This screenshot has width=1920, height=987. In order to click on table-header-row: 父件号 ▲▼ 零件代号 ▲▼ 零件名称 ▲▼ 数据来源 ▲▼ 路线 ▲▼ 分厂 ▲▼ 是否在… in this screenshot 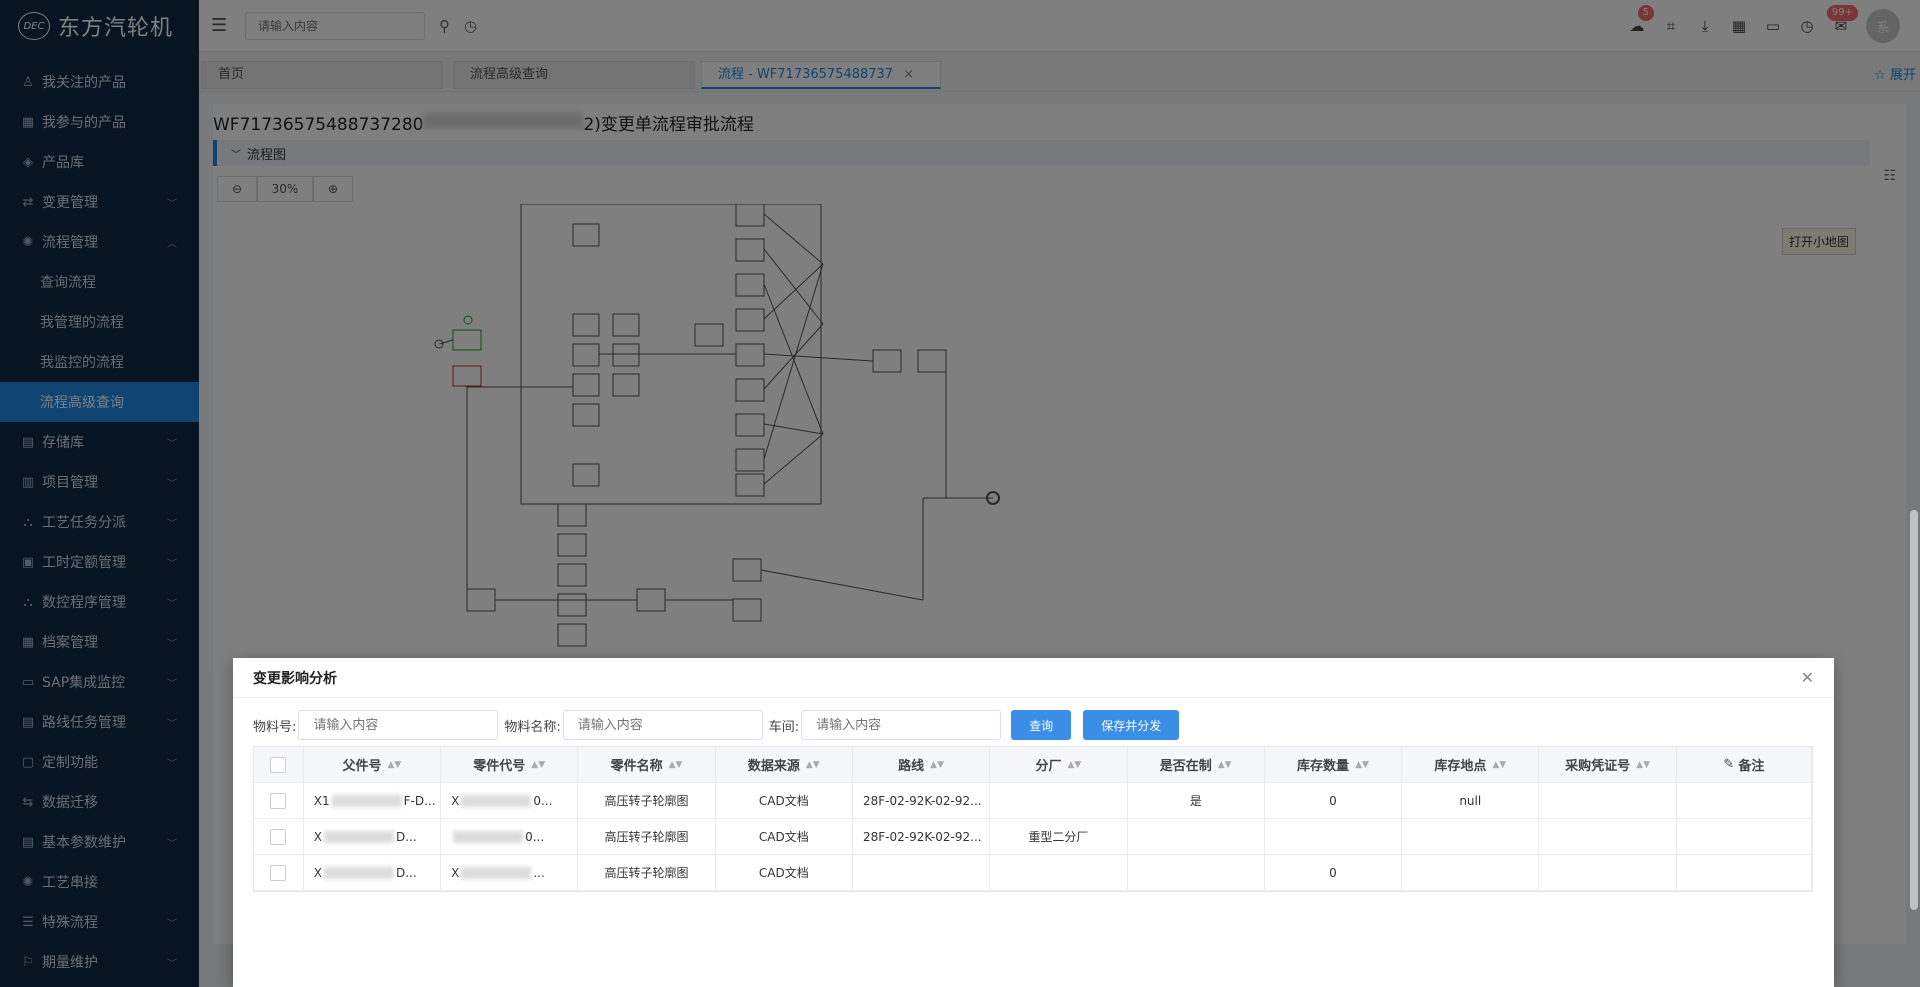, I will do `click(1033, 765)`.